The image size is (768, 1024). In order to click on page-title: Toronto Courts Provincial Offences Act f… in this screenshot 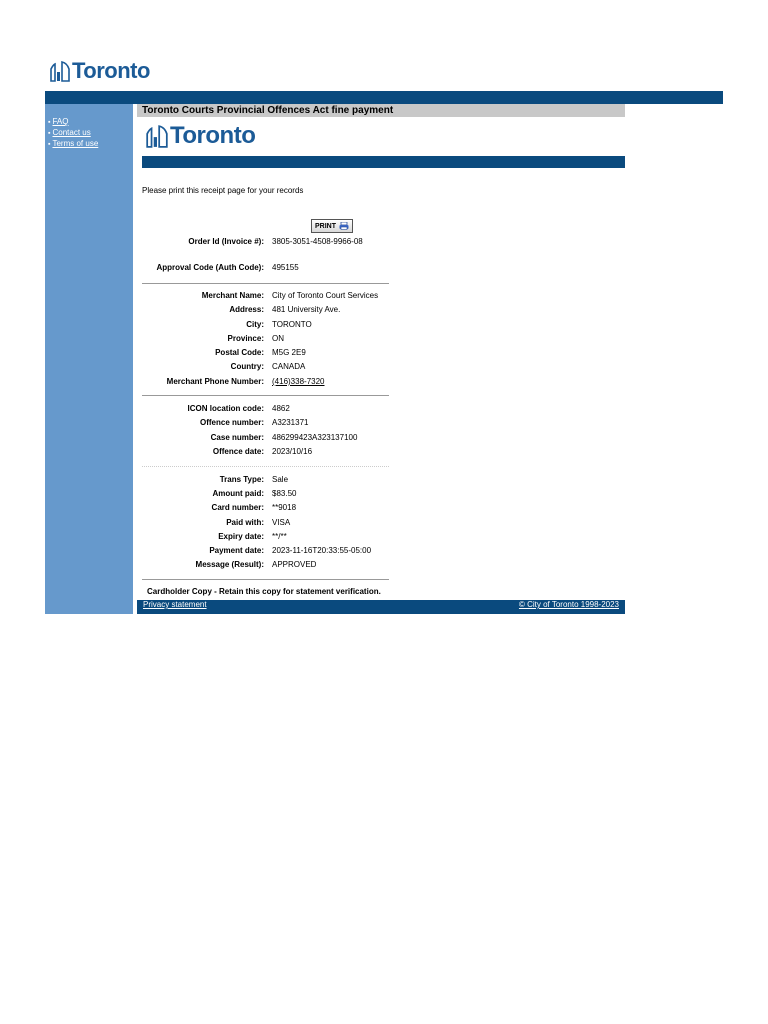, I will do `click(381, 110)`.